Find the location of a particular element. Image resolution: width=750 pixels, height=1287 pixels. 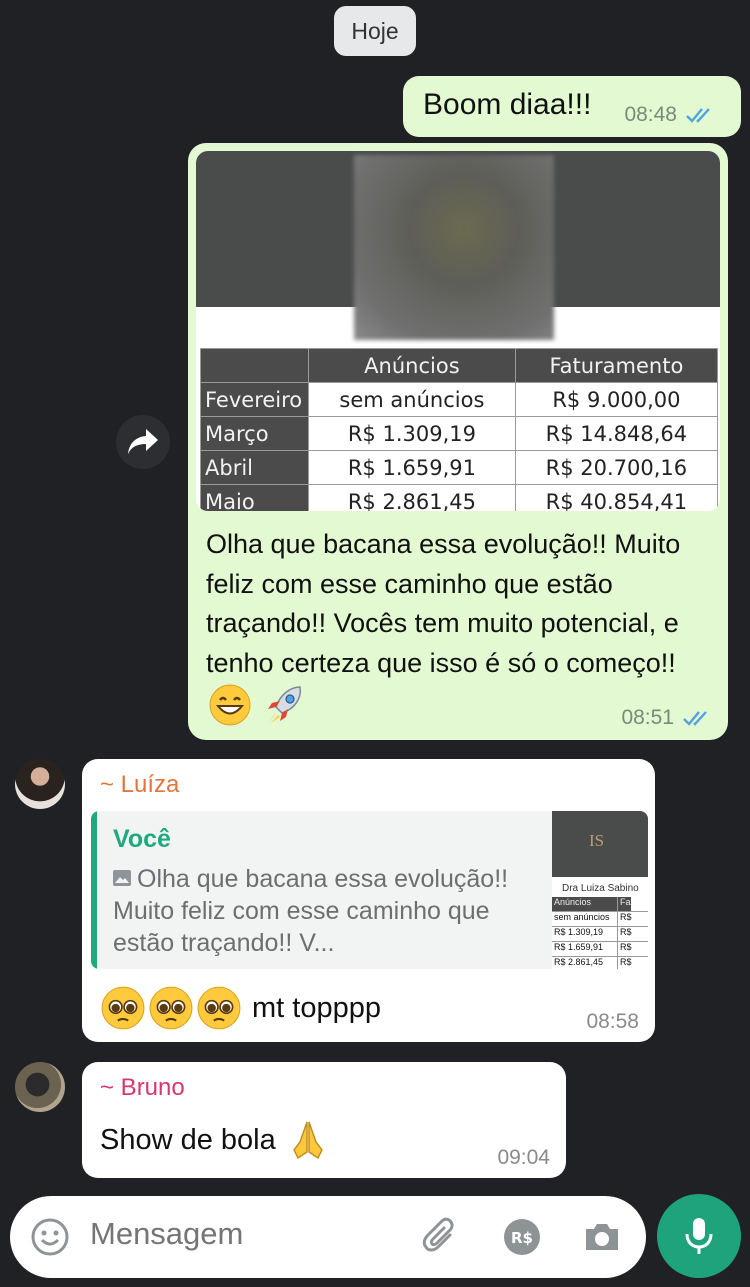

quote-bar is located at coordinates (94, 890).